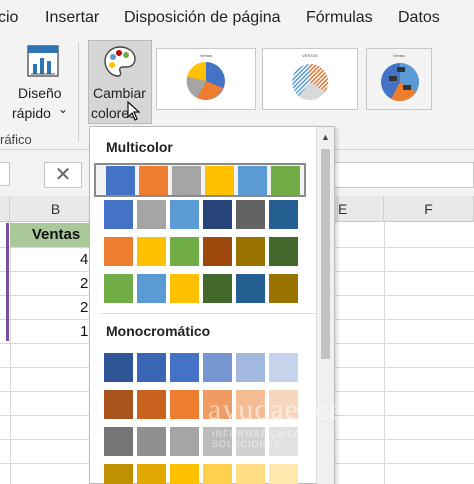  What do you see at coordinates (84, 331) in the screenshot?
I see `value-cell: 1` at bounding box center [84, 331].